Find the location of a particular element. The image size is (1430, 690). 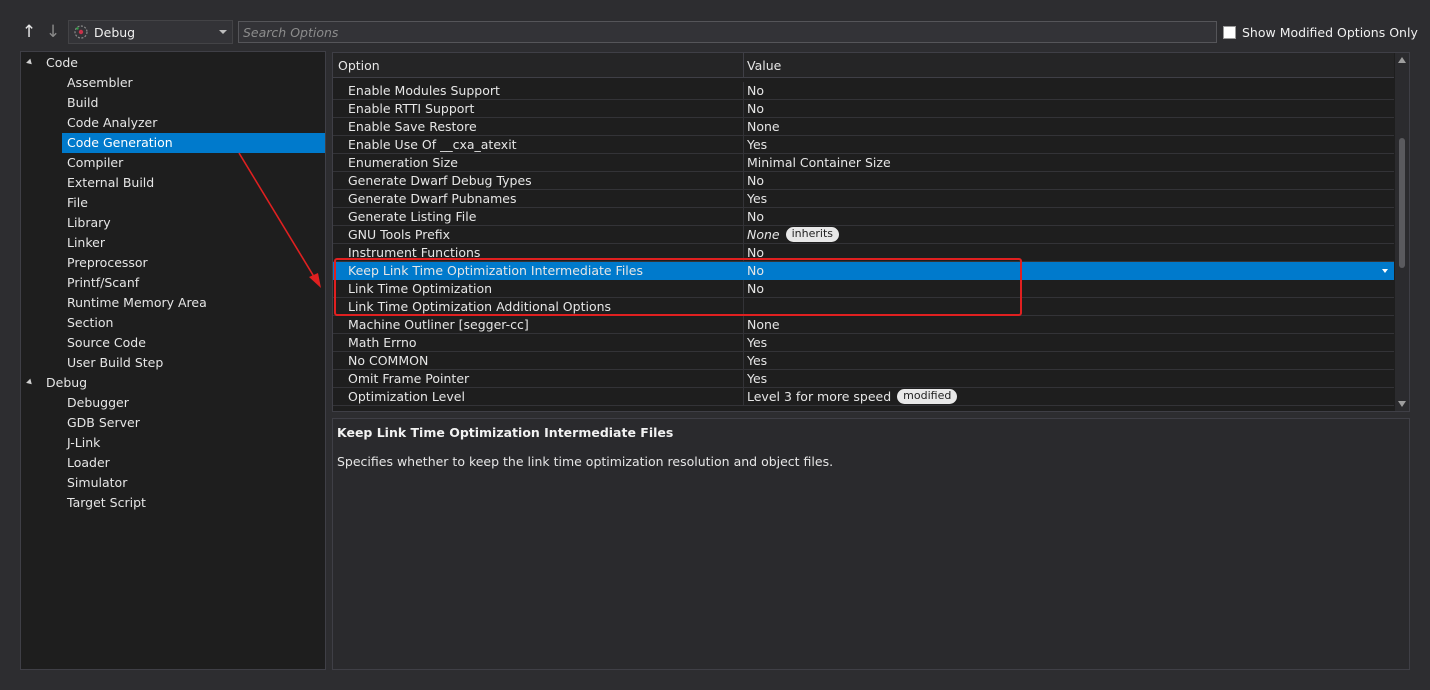

configuration-select: Debug is located at coordinates (150, 32).